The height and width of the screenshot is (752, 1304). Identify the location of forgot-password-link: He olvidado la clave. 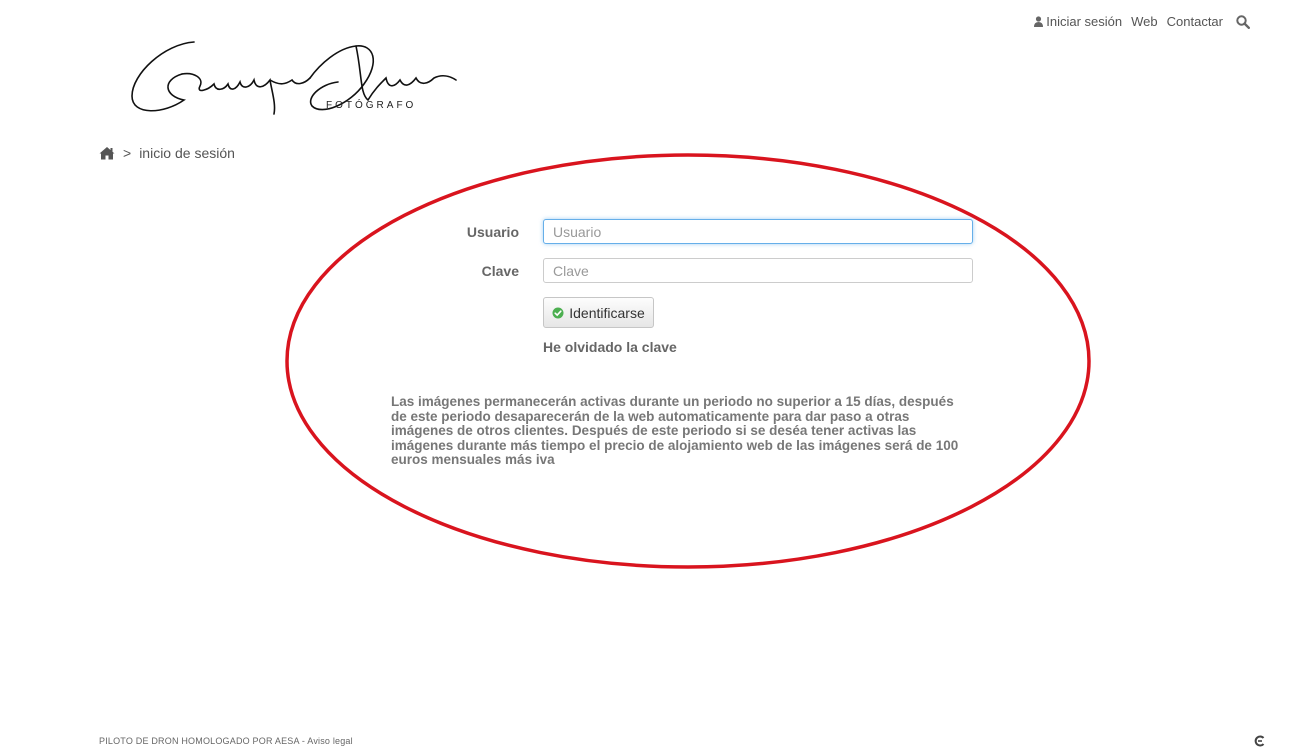
(610, 347).